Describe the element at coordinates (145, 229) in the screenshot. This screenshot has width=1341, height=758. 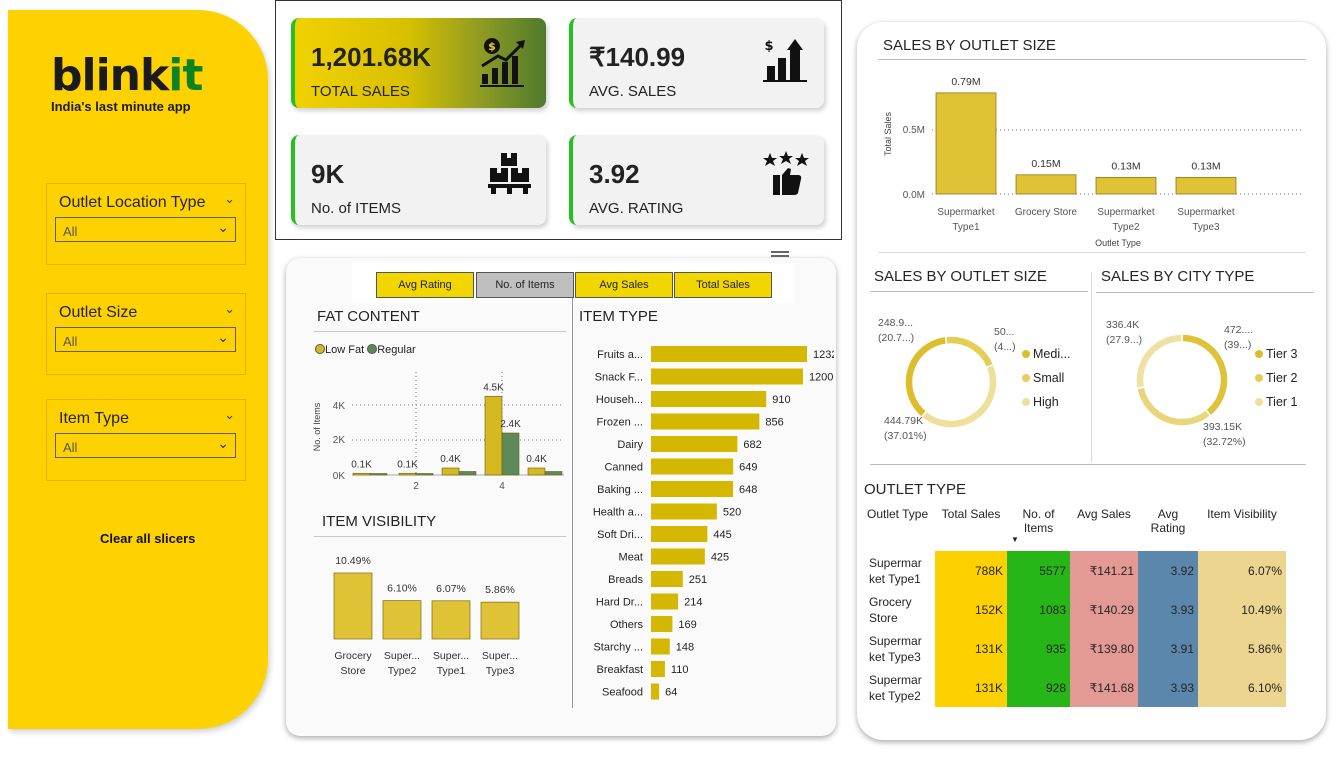
I see `outlet-location-dropdown: All ⌄` at that location.